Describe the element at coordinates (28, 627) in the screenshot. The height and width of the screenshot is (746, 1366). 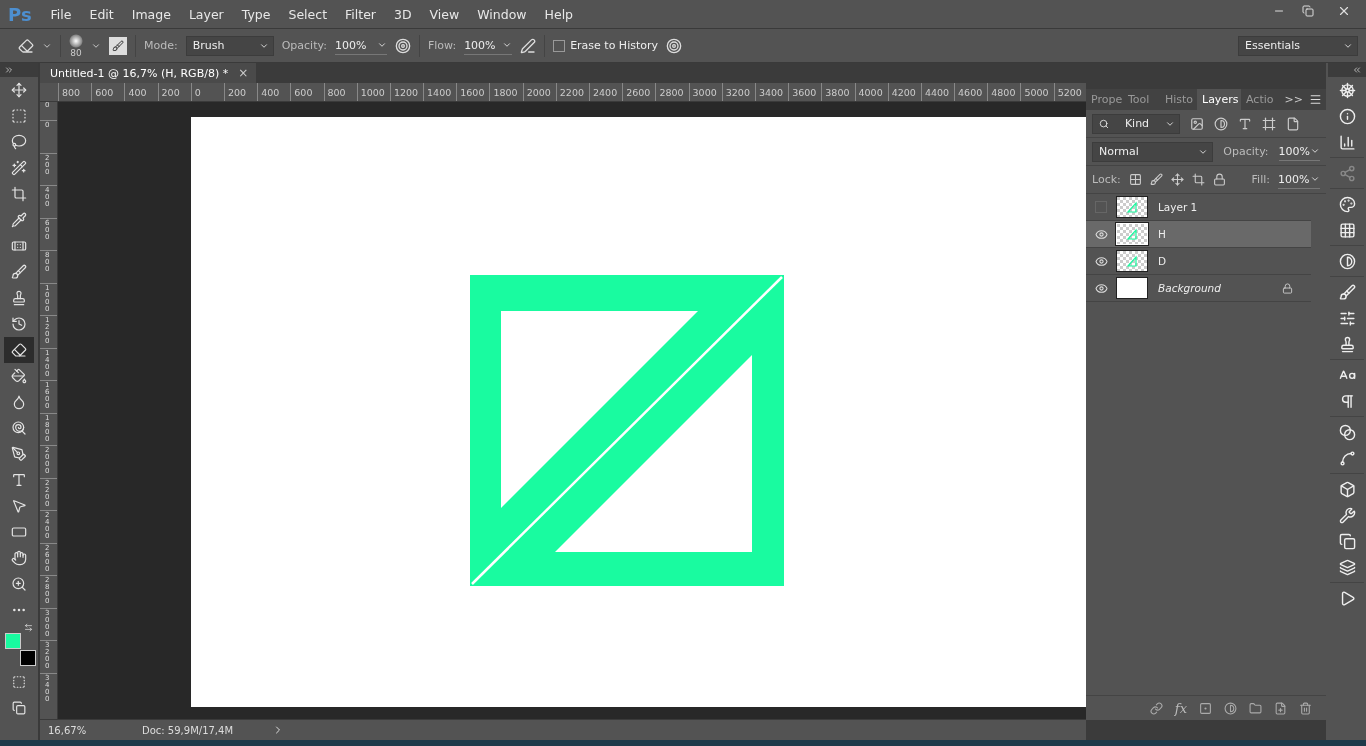
I see `swap-icon` at that location.